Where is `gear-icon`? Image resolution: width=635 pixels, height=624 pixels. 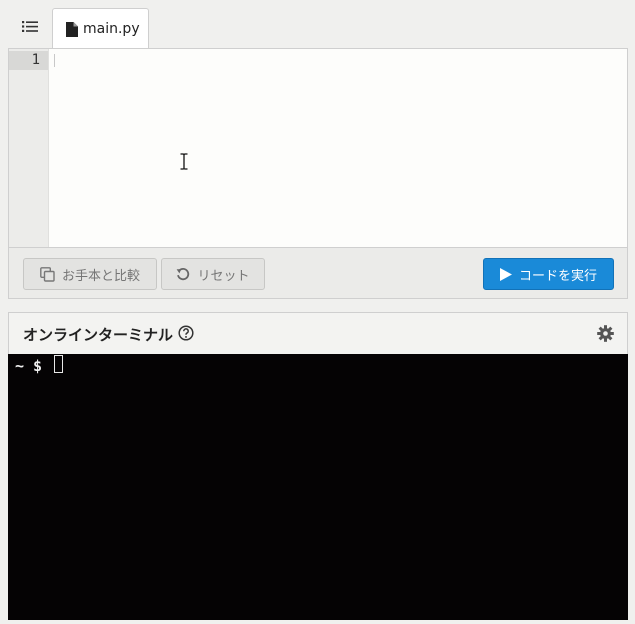 gear-icon is located at coordinates (605, 333).